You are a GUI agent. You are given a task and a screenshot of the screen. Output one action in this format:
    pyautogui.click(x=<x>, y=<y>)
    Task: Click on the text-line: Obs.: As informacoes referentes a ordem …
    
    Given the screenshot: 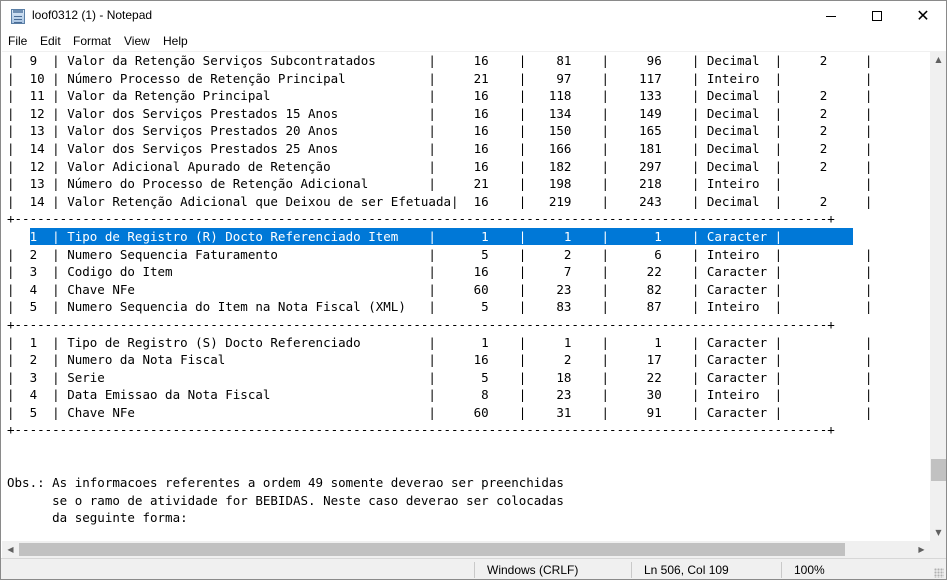 What is the action you would take?
    pyautogui.click(x=439, y=483)
    